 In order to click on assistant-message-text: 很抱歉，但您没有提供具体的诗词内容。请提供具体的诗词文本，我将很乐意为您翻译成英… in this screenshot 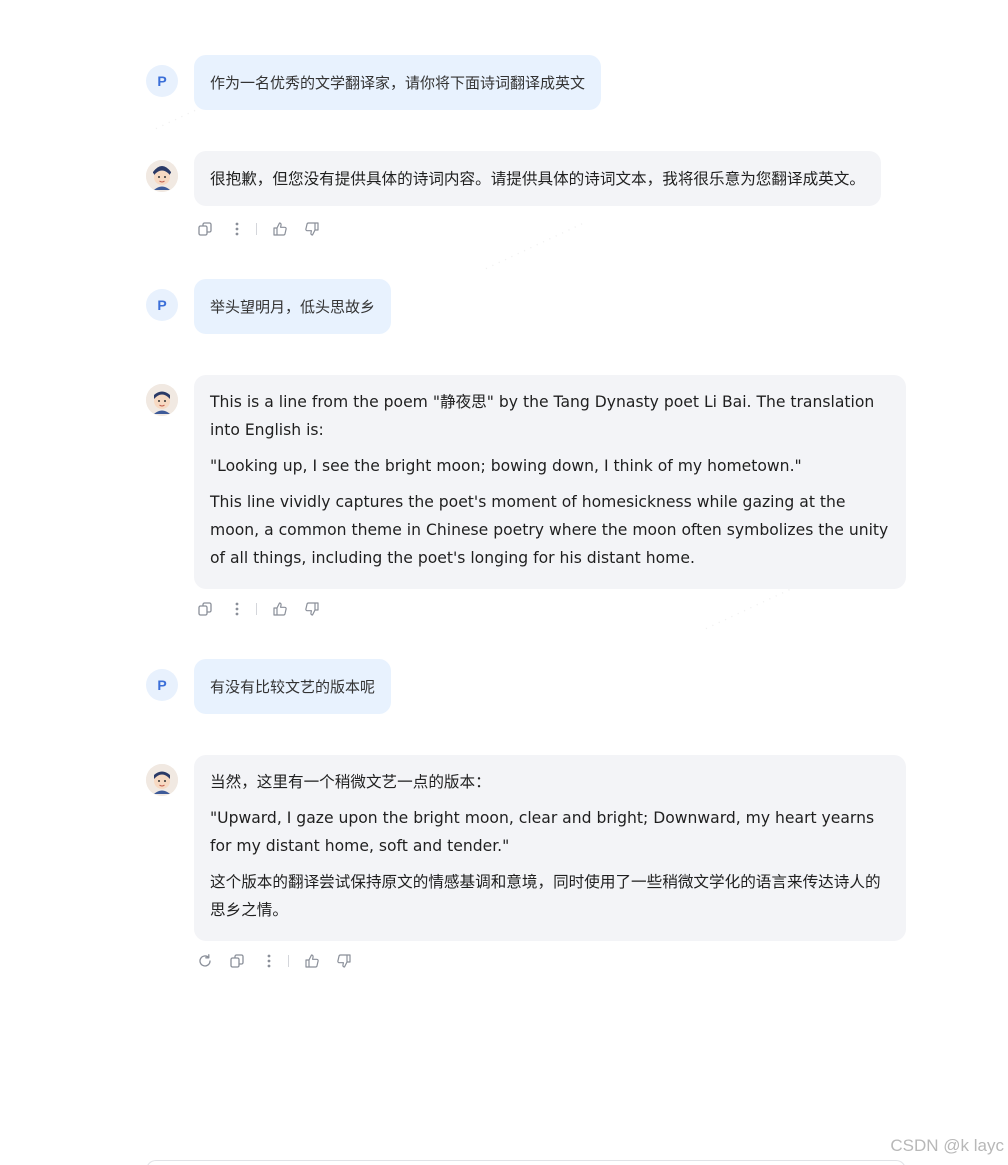, I will do `click(537, 178)`.